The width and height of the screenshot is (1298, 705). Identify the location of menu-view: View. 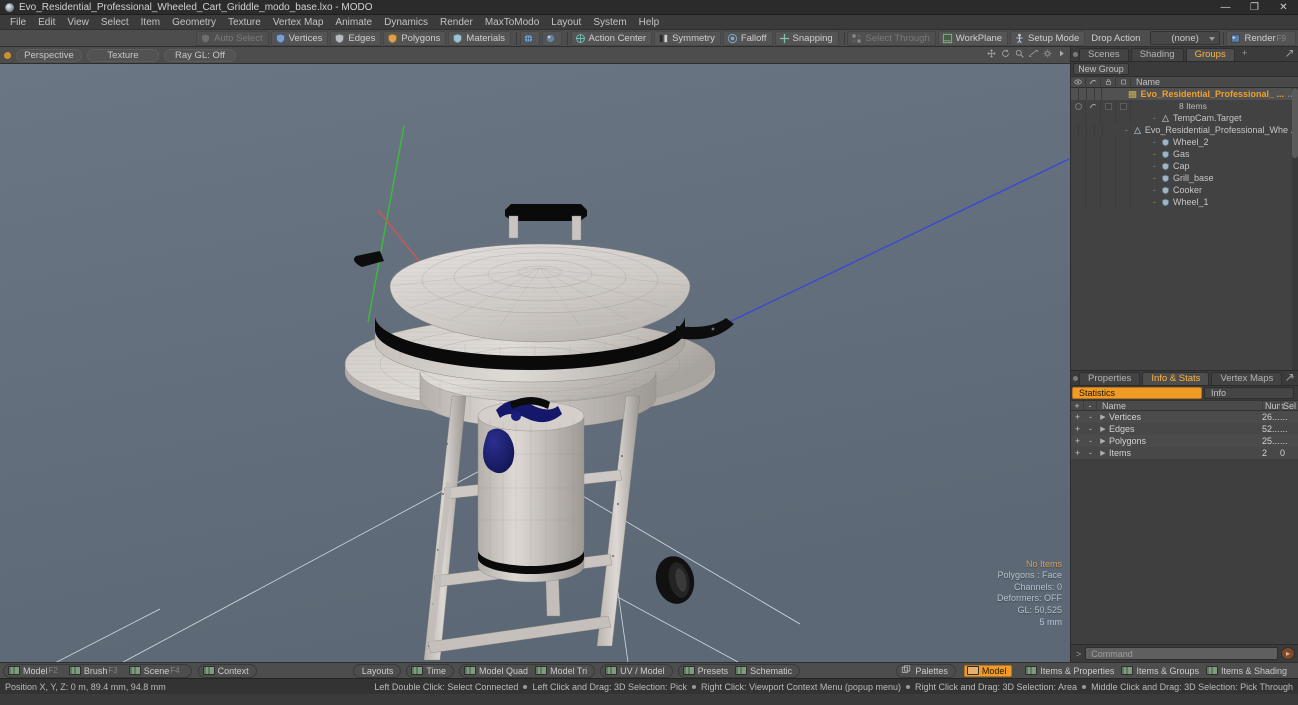
(78, 22).